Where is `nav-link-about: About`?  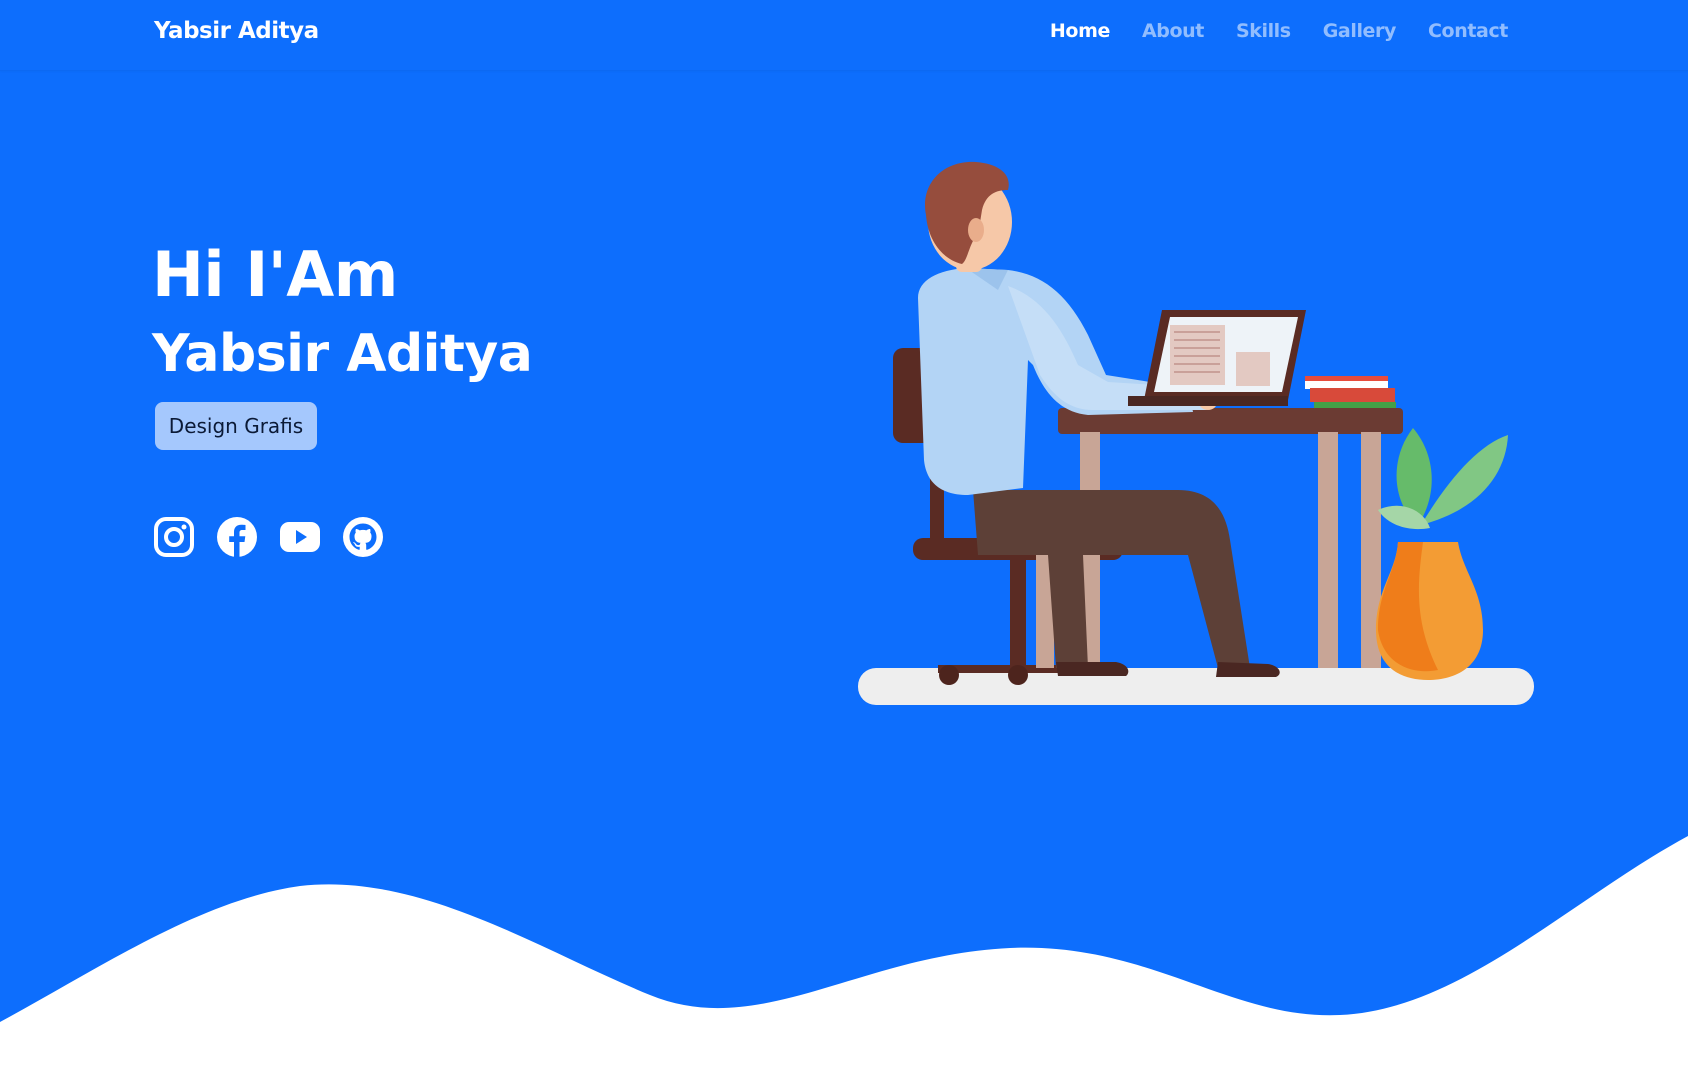 nav-link-about: About is located at coordinates (1173, 31).